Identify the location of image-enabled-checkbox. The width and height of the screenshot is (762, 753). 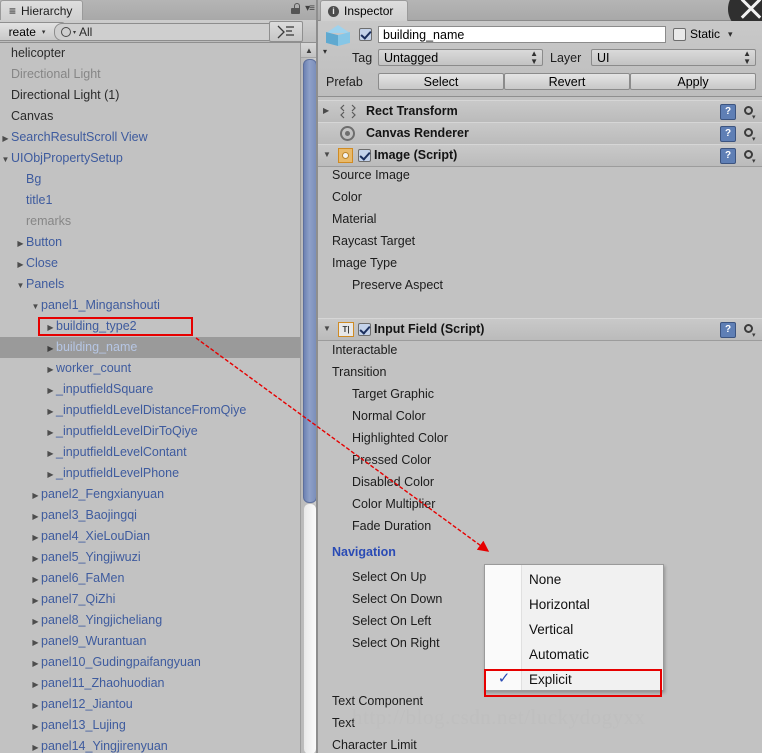
(364, 157).